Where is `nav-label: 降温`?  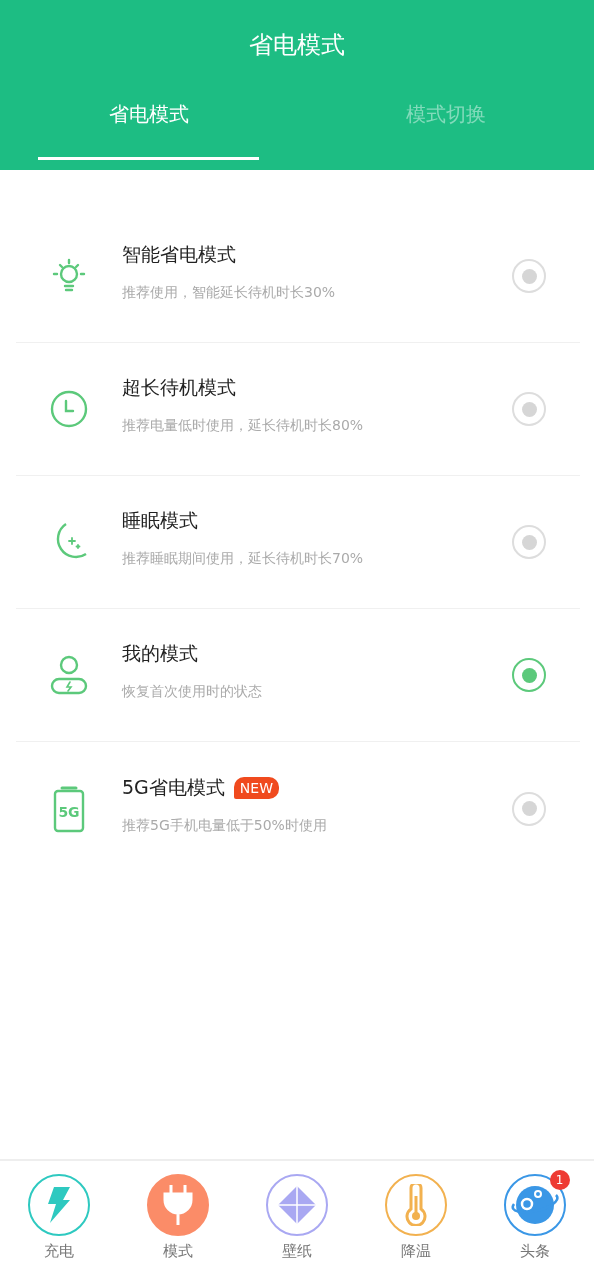
nav-label: 降温 is located at coordinates (415, 1251).